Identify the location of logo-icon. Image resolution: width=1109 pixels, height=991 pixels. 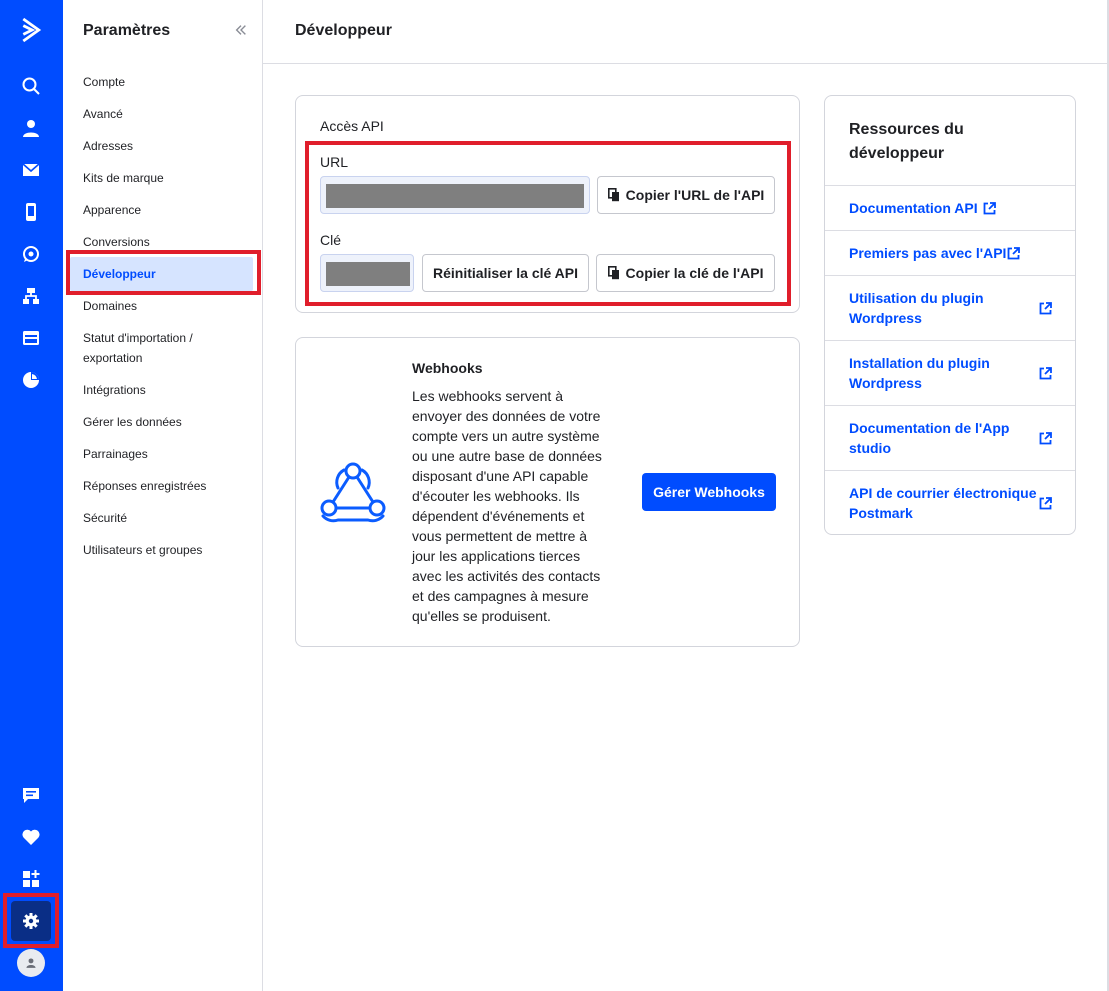
(31, 30).